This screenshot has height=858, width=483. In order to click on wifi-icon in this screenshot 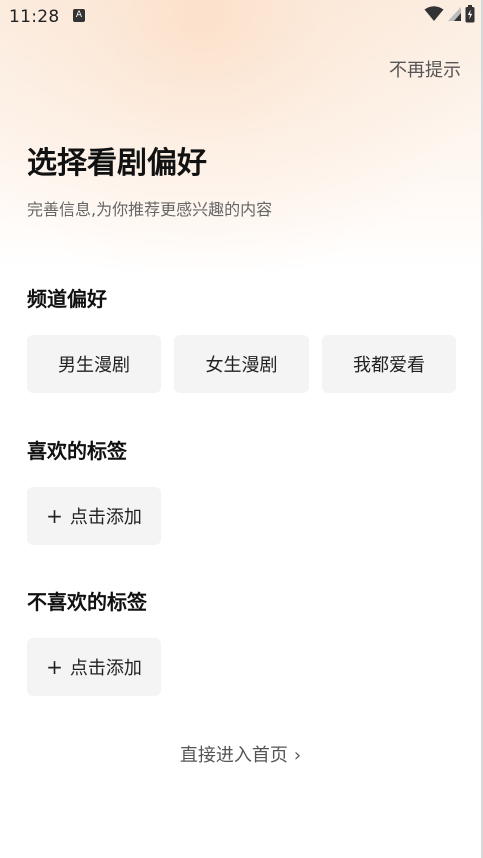, I will do `click(434, 16)`.